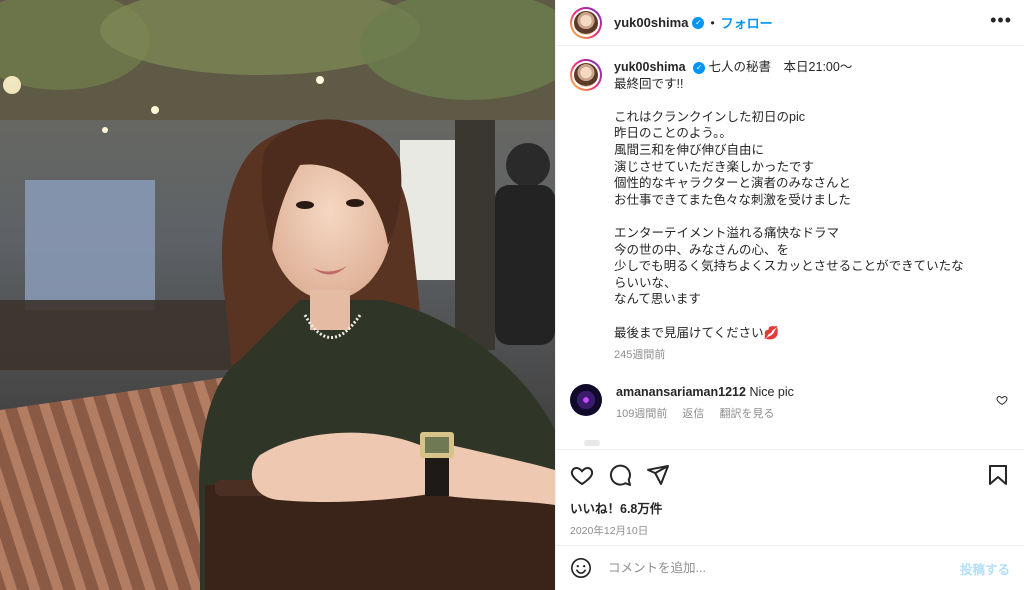  What do you see at coordinates (705, 414) in the screenshot?
I see `comment-meta: 109週間前 返信 翻訳を見る` at bounding box center [705, 414].